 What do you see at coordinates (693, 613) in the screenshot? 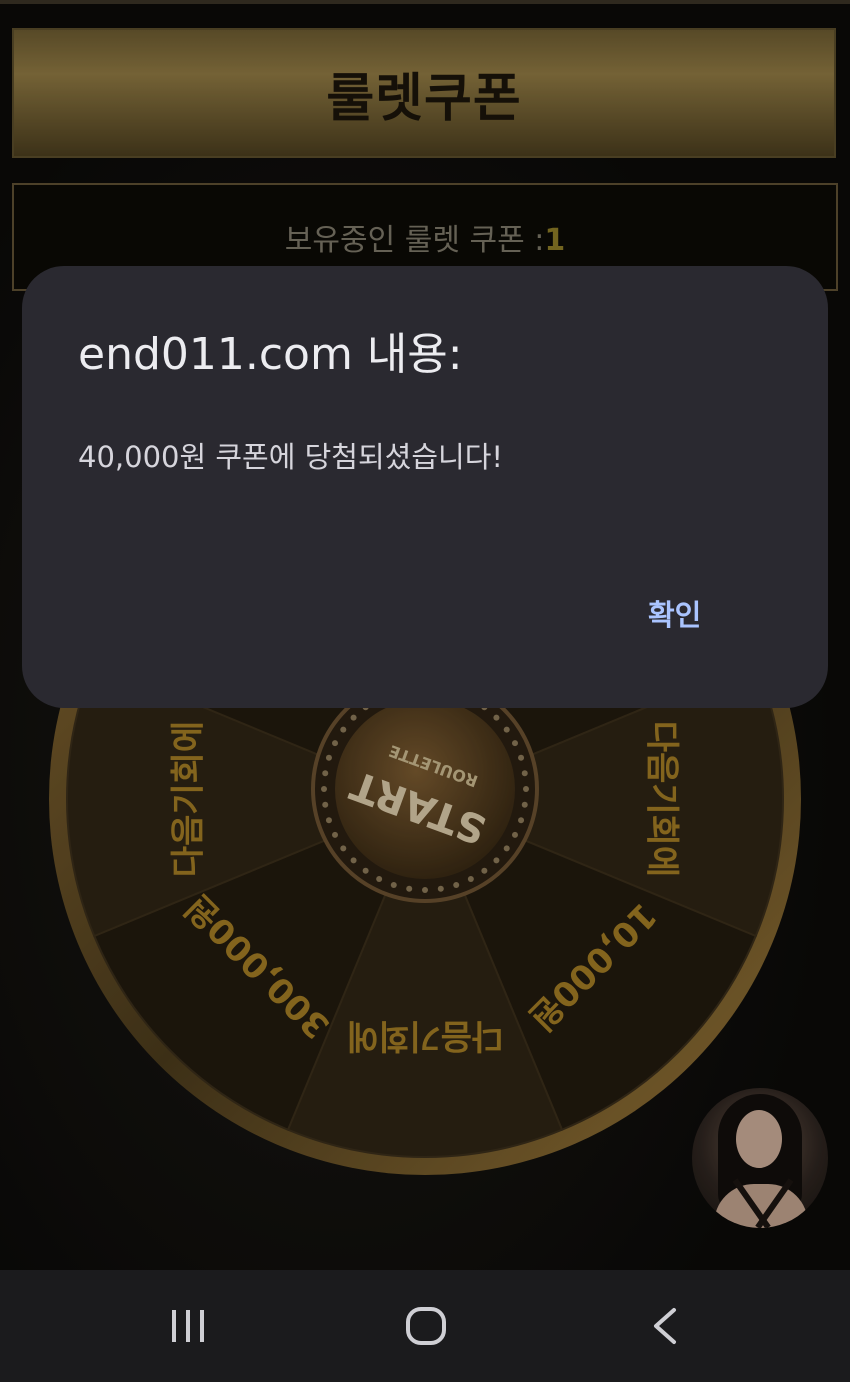
I see `dialog-ok-button: 확인` at bounding box center [693, 613].